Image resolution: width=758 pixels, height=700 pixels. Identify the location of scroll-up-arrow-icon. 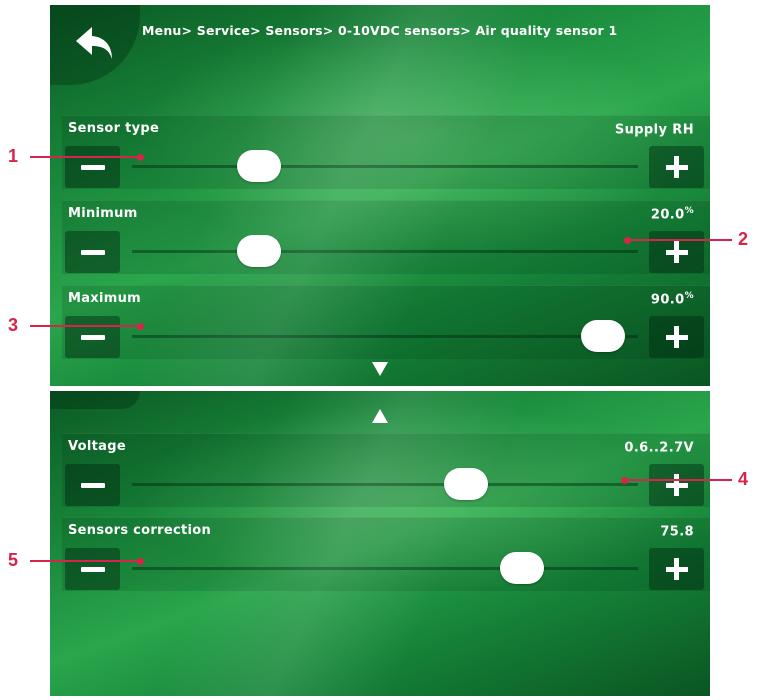
(380, 416).